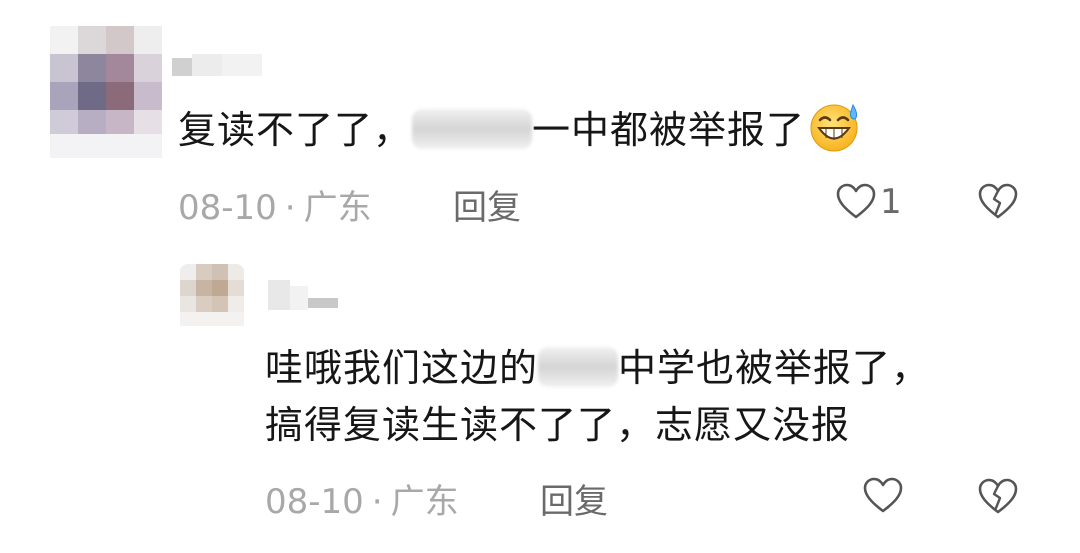 The image size is (1080, 553). I want to click on comment-text-after: 一中都被举报了, so click(669, 130).